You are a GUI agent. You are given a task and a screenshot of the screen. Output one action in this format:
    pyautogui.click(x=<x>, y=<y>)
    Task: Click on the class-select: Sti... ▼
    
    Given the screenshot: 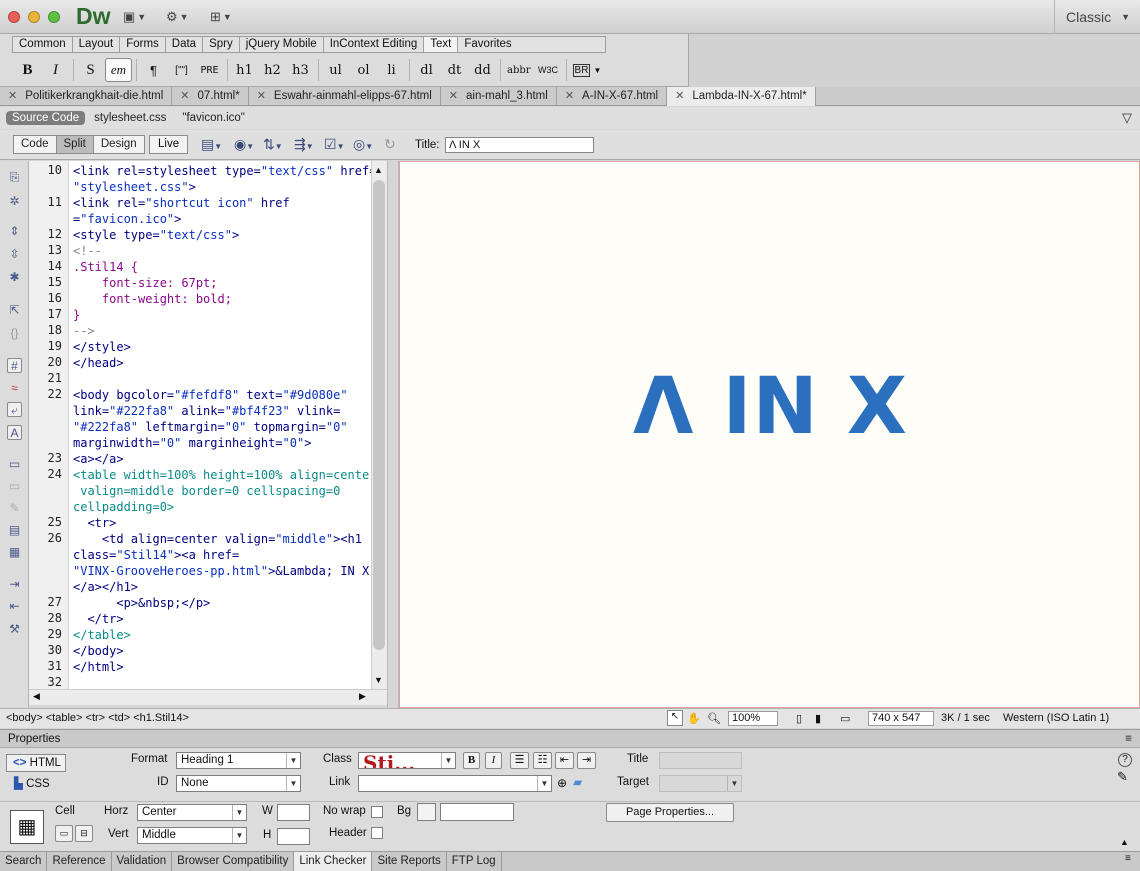 What is the action you would take?
    pyautogui.click(x=407, y=760)
    